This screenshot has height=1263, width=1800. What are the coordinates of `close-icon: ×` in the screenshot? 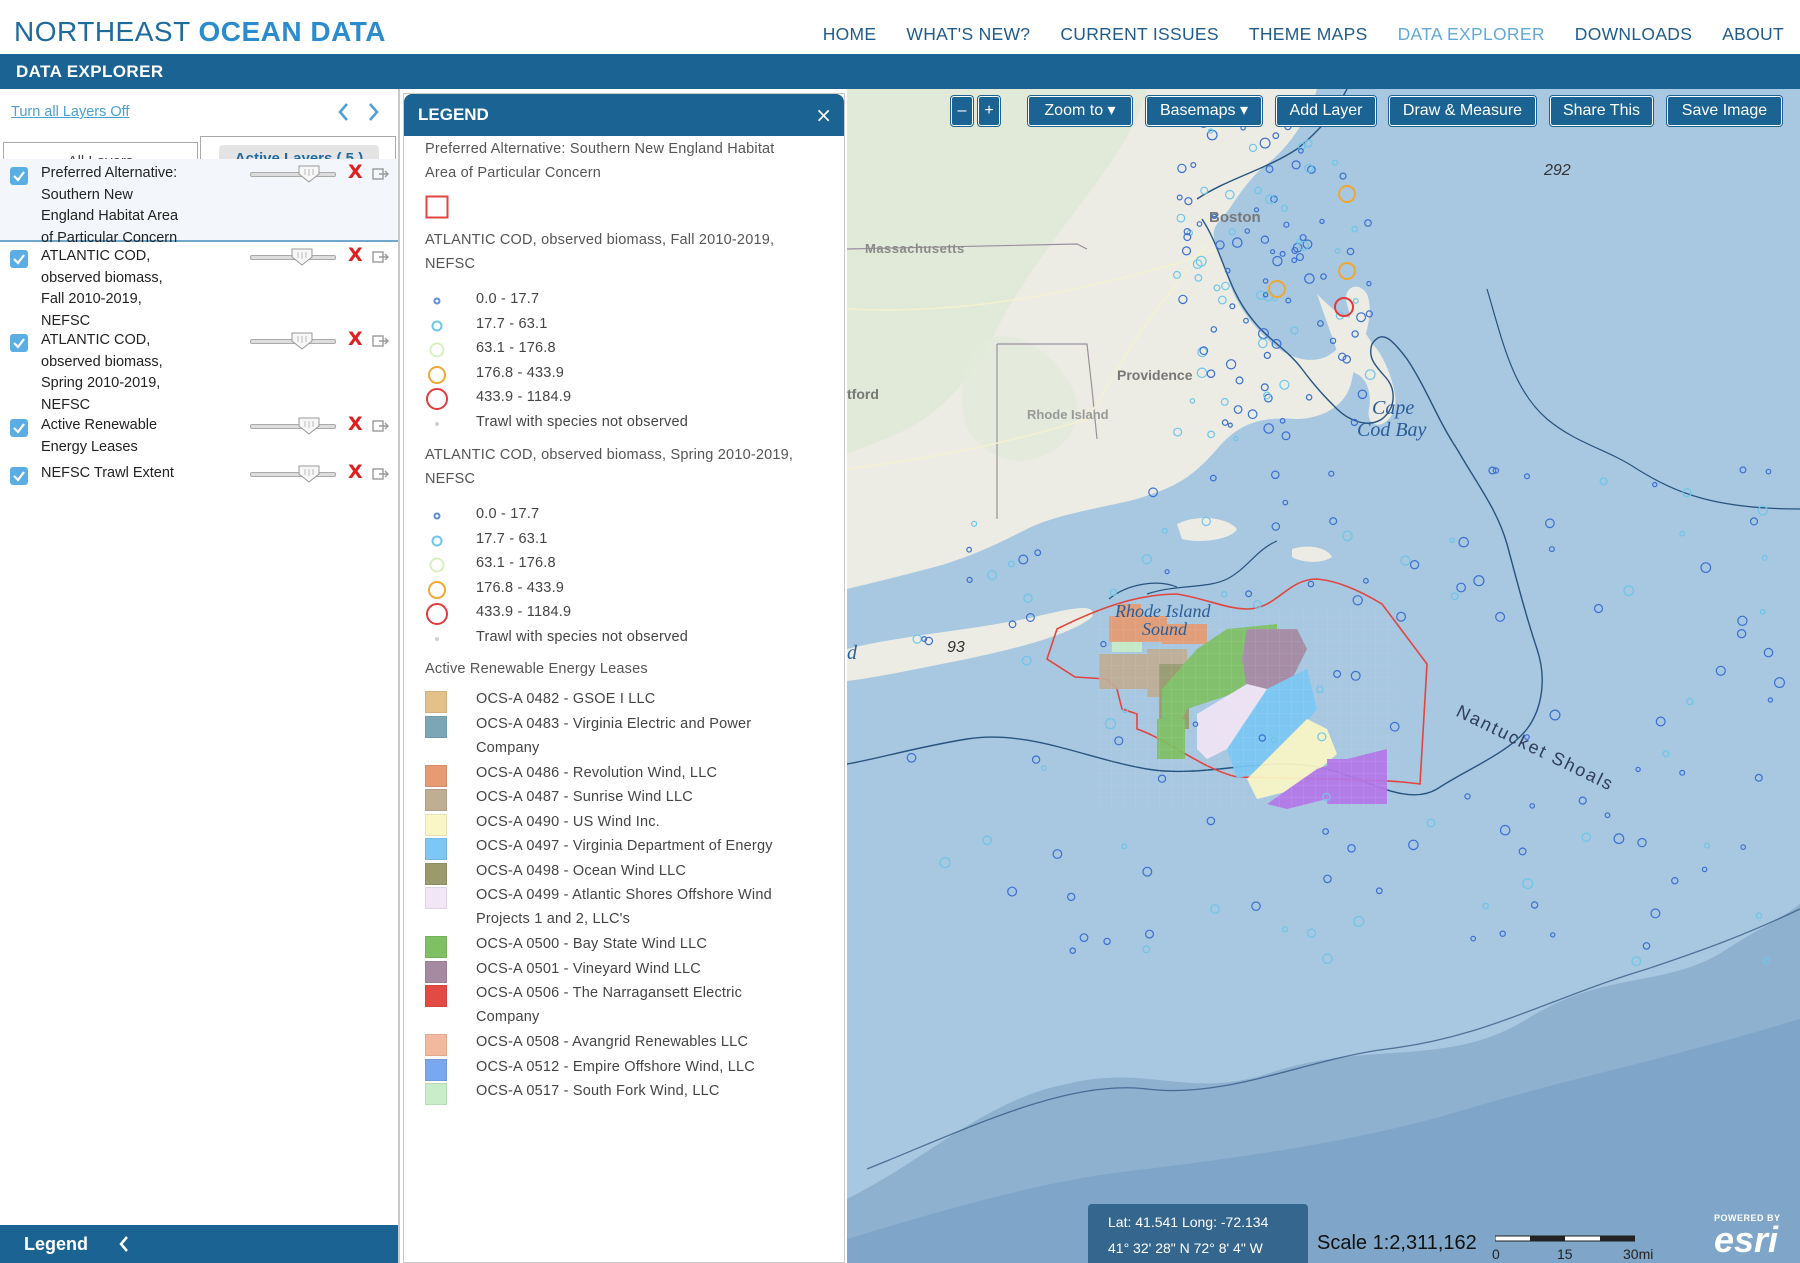 It's located at (823, 115).